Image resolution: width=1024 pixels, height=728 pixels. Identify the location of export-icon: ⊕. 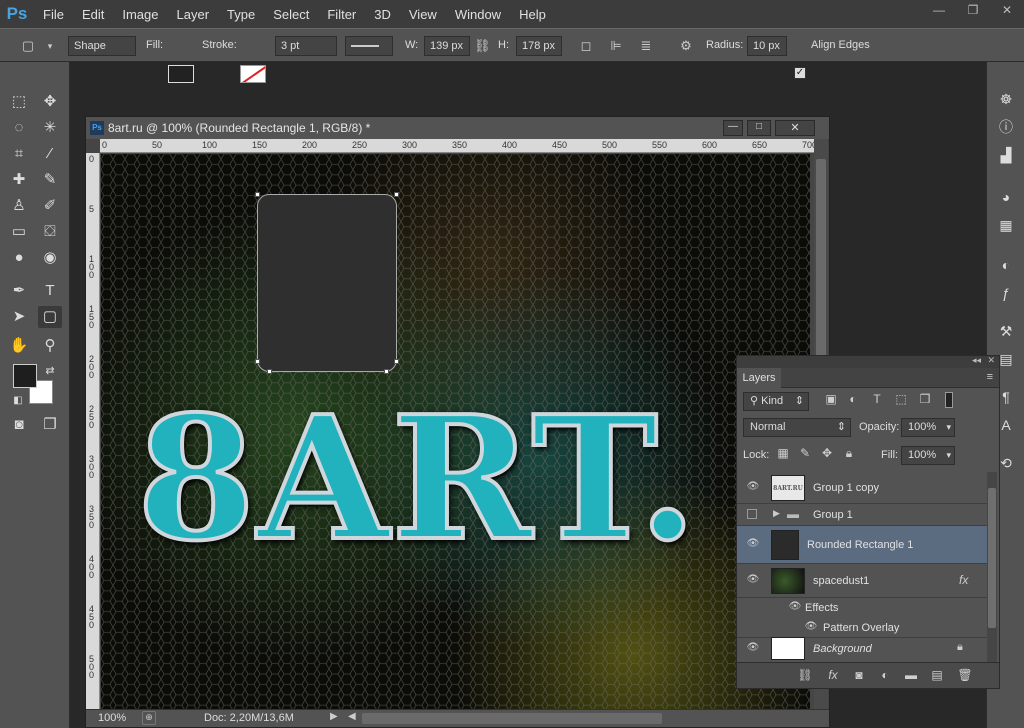
(149, 718).